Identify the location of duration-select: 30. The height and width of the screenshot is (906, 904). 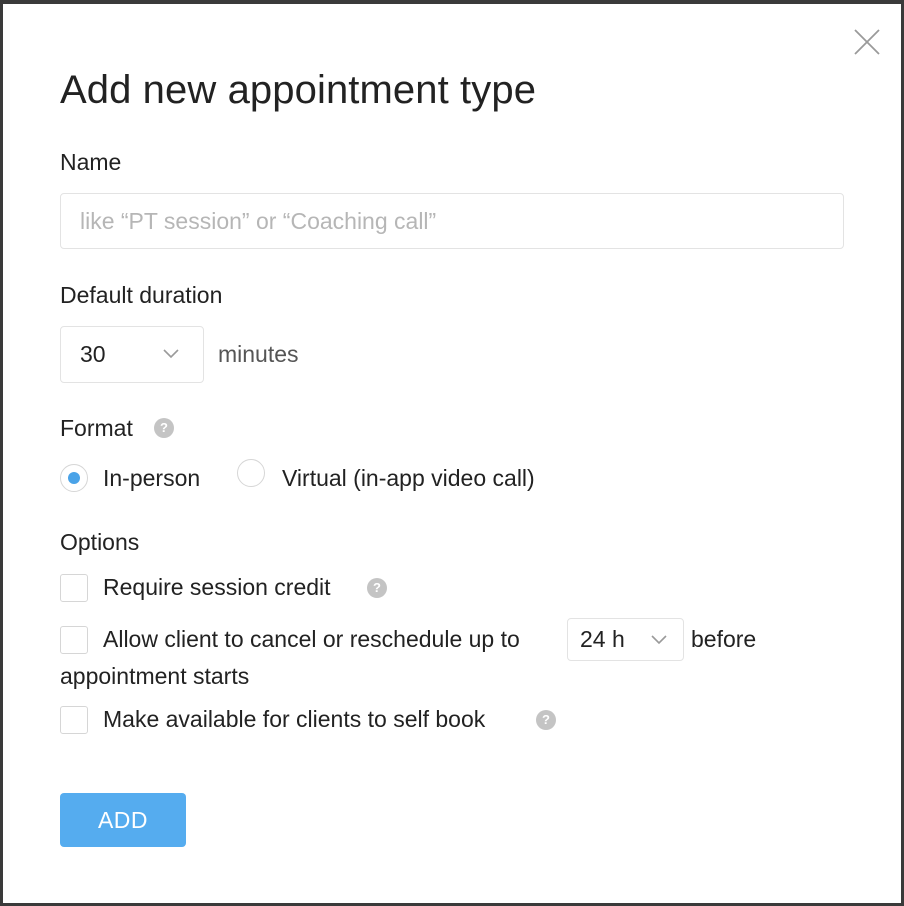
(132, 354).